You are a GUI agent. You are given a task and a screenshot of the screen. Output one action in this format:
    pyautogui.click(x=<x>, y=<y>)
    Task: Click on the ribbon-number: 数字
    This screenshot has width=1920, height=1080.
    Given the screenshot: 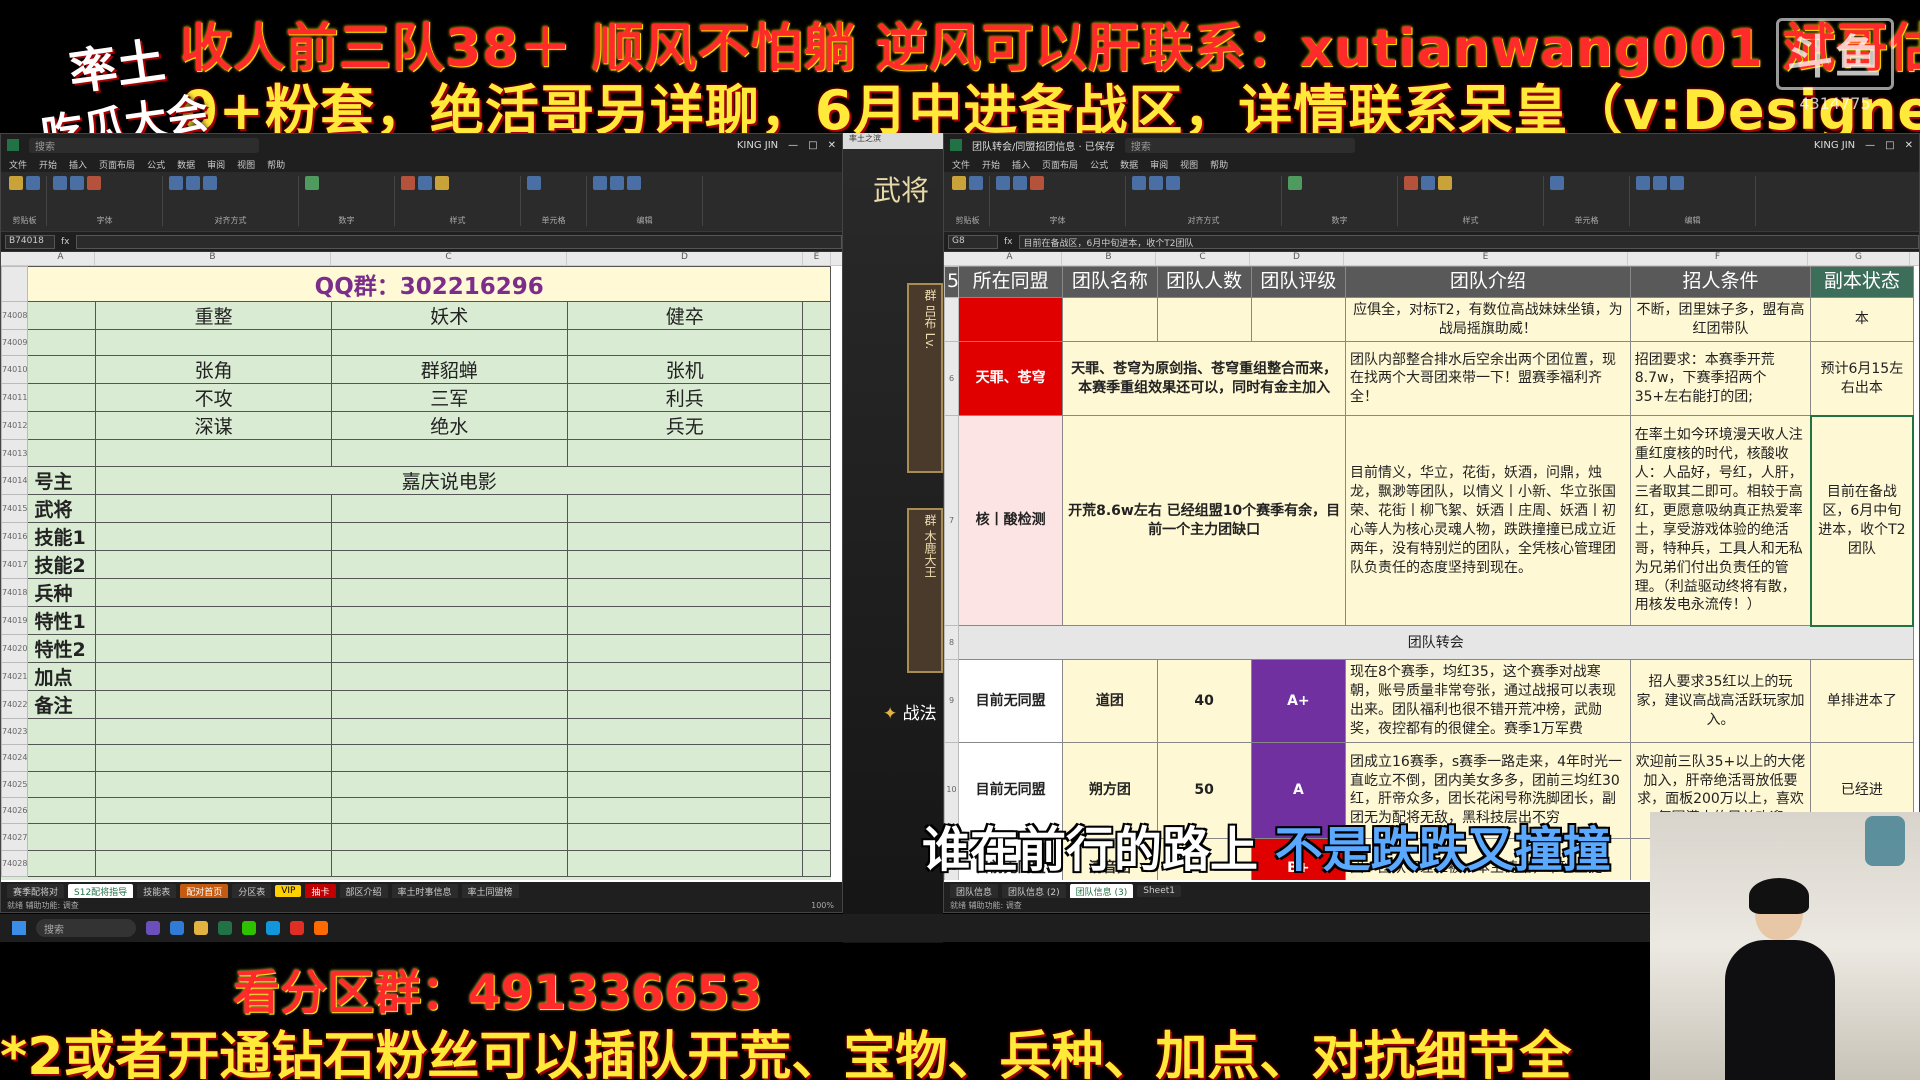 What is the action you would take?
    pyautogui.click(x=1343, y=201)
    